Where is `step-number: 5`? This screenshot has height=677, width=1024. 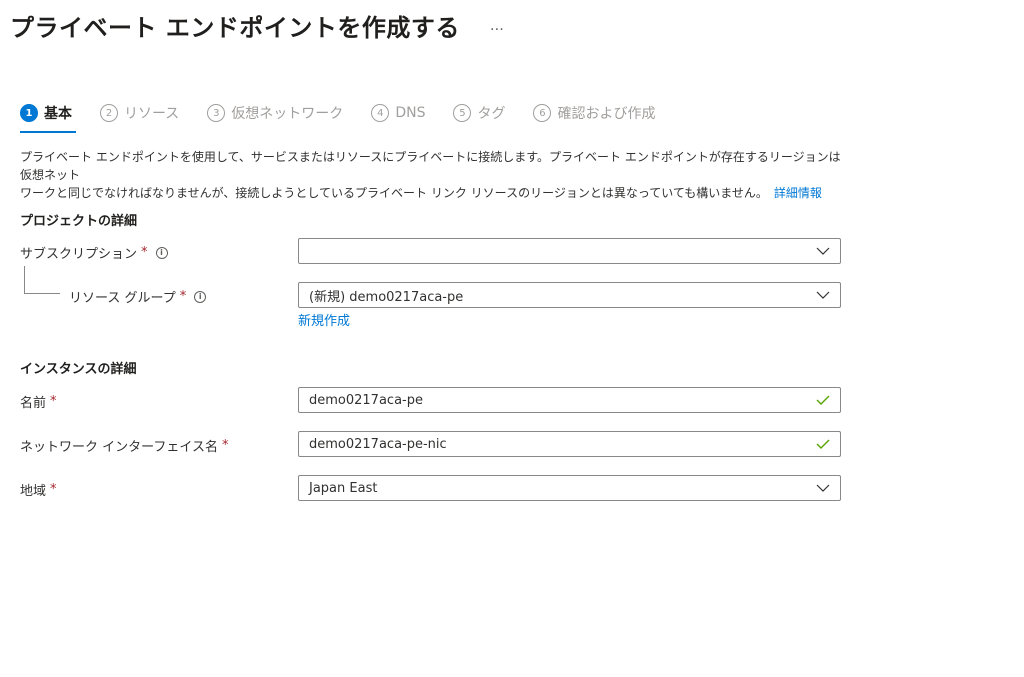
step-number: 5 is located at coordinates (462, 113).